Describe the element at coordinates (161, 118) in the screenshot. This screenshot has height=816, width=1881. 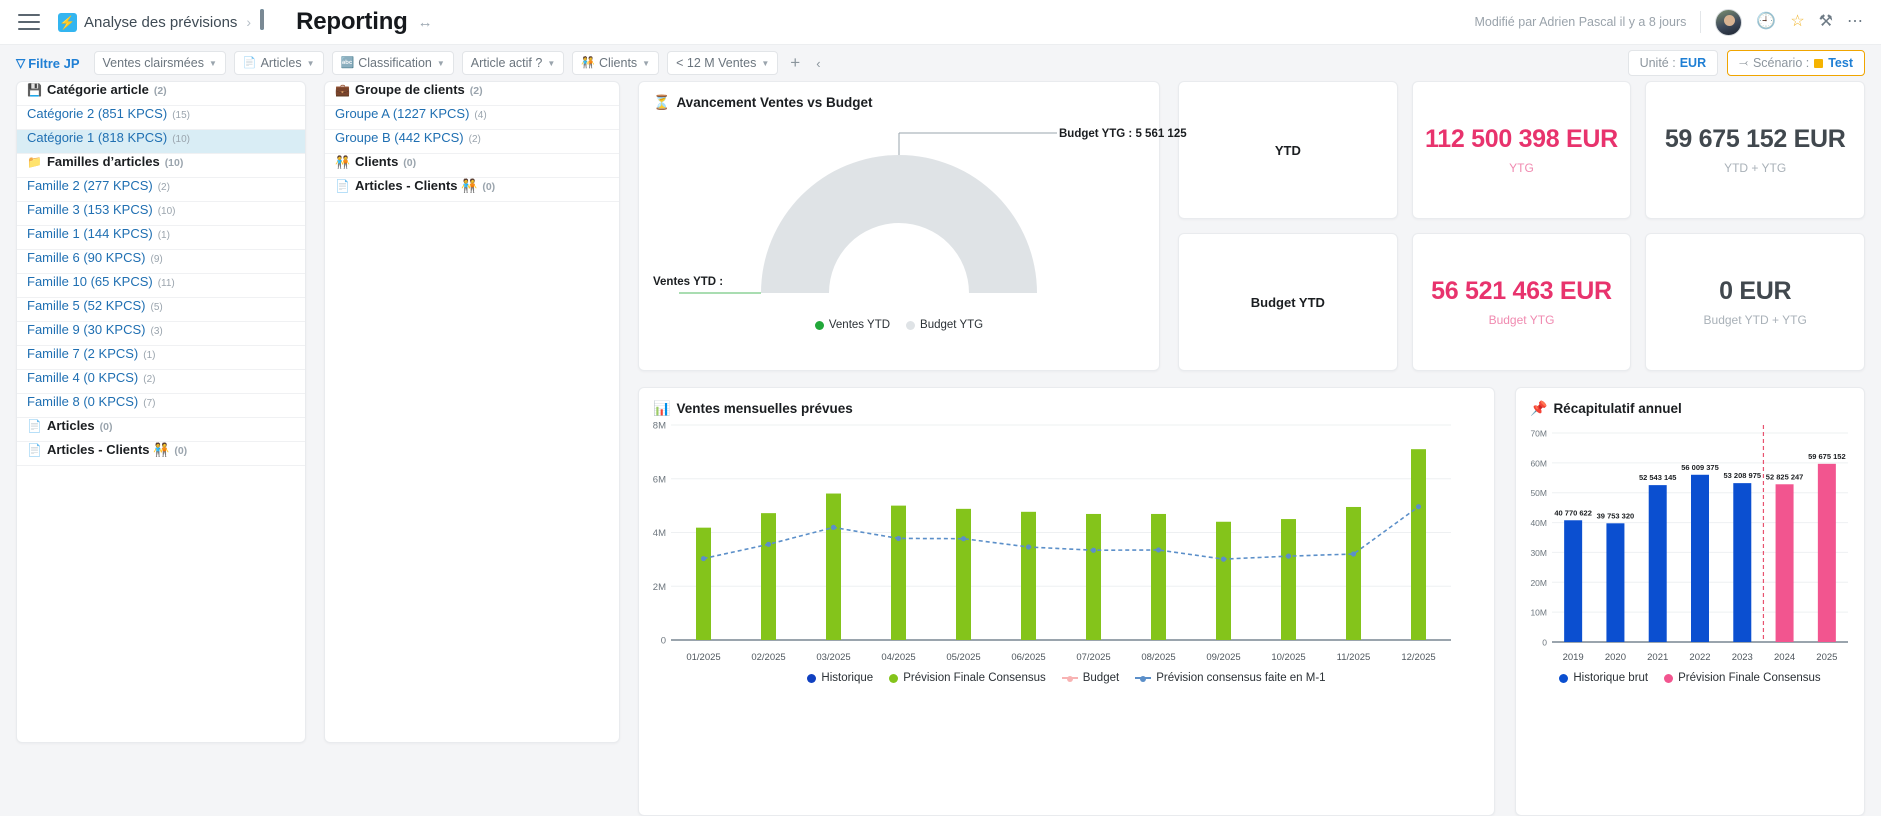
I see `tree-leaf-row: Catégorie 2 (851 KPCS) (15)` at that location.